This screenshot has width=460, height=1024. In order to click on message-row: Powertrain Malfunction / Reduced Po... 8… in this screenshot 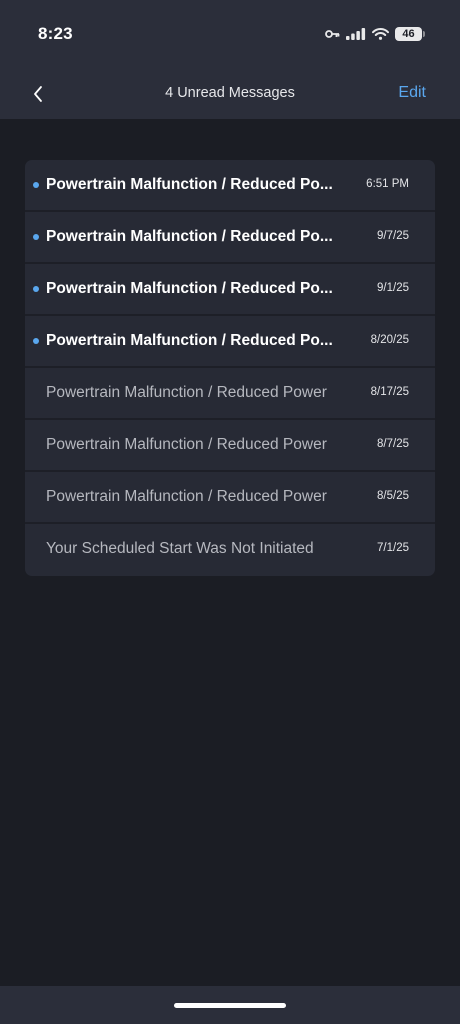, I will do `click(230, 342)`.